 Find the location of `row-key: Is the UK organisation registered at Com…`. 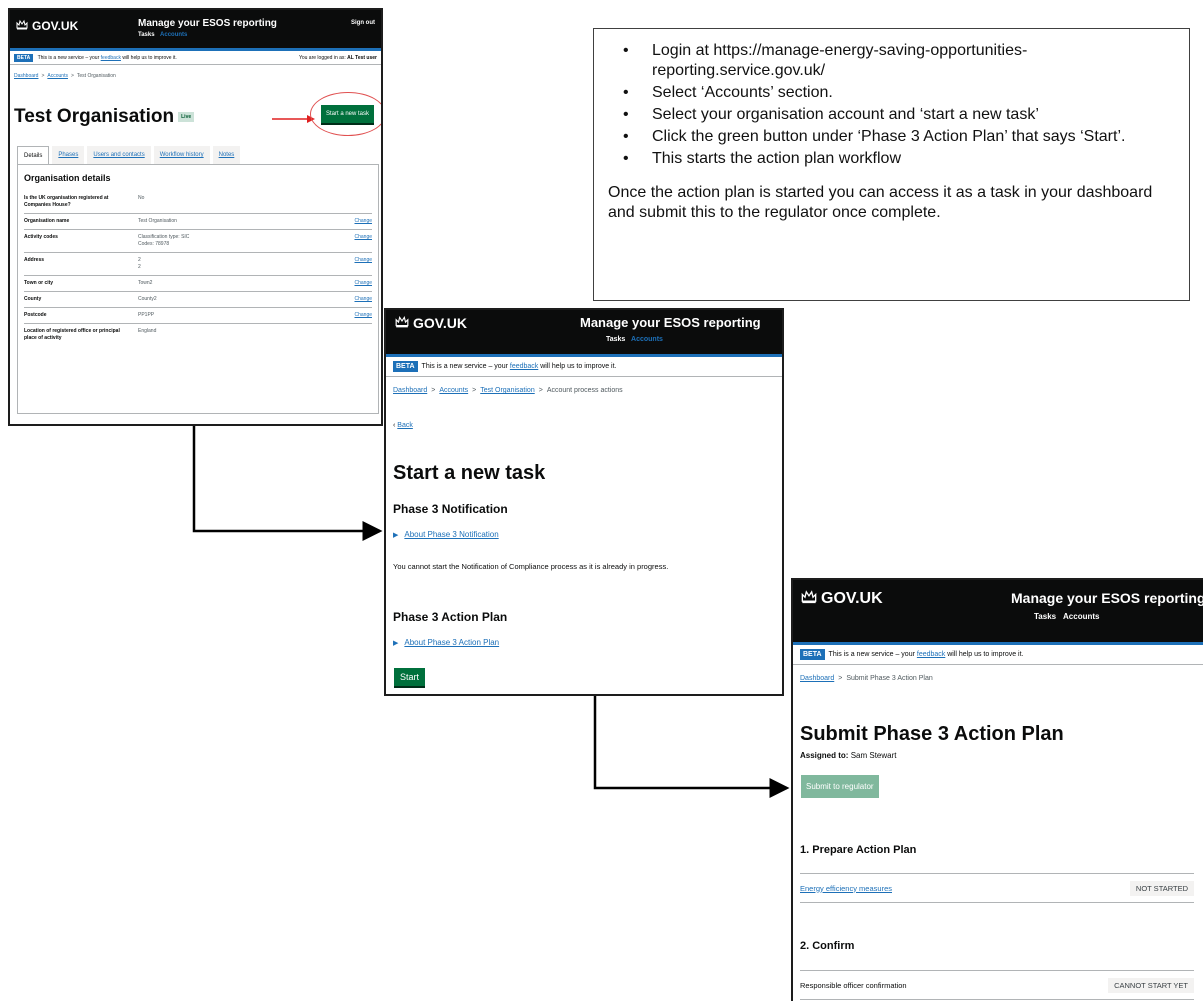

row-key: Is the UK organisation registered at Com… is located at coordinates (66, 201).